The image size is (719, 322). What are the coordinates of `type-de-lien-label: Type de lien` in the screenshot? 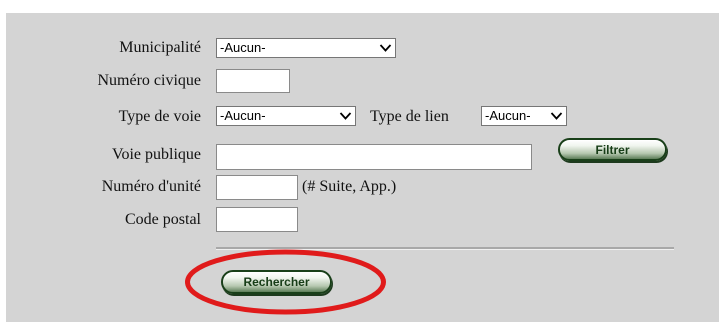 It's located at (409, 116).